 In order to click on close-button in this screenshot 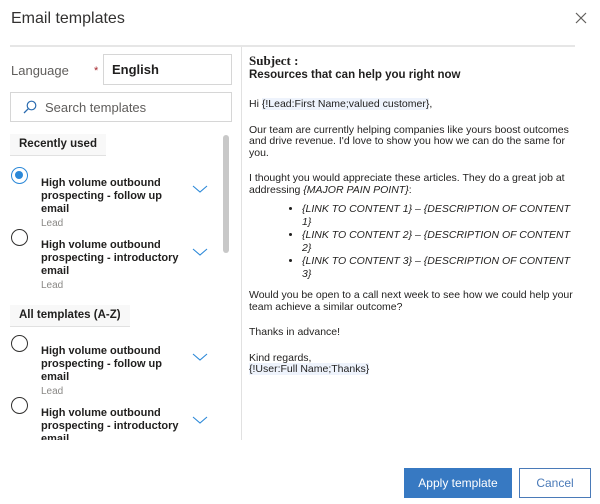, I will do `click(581, 18)`.